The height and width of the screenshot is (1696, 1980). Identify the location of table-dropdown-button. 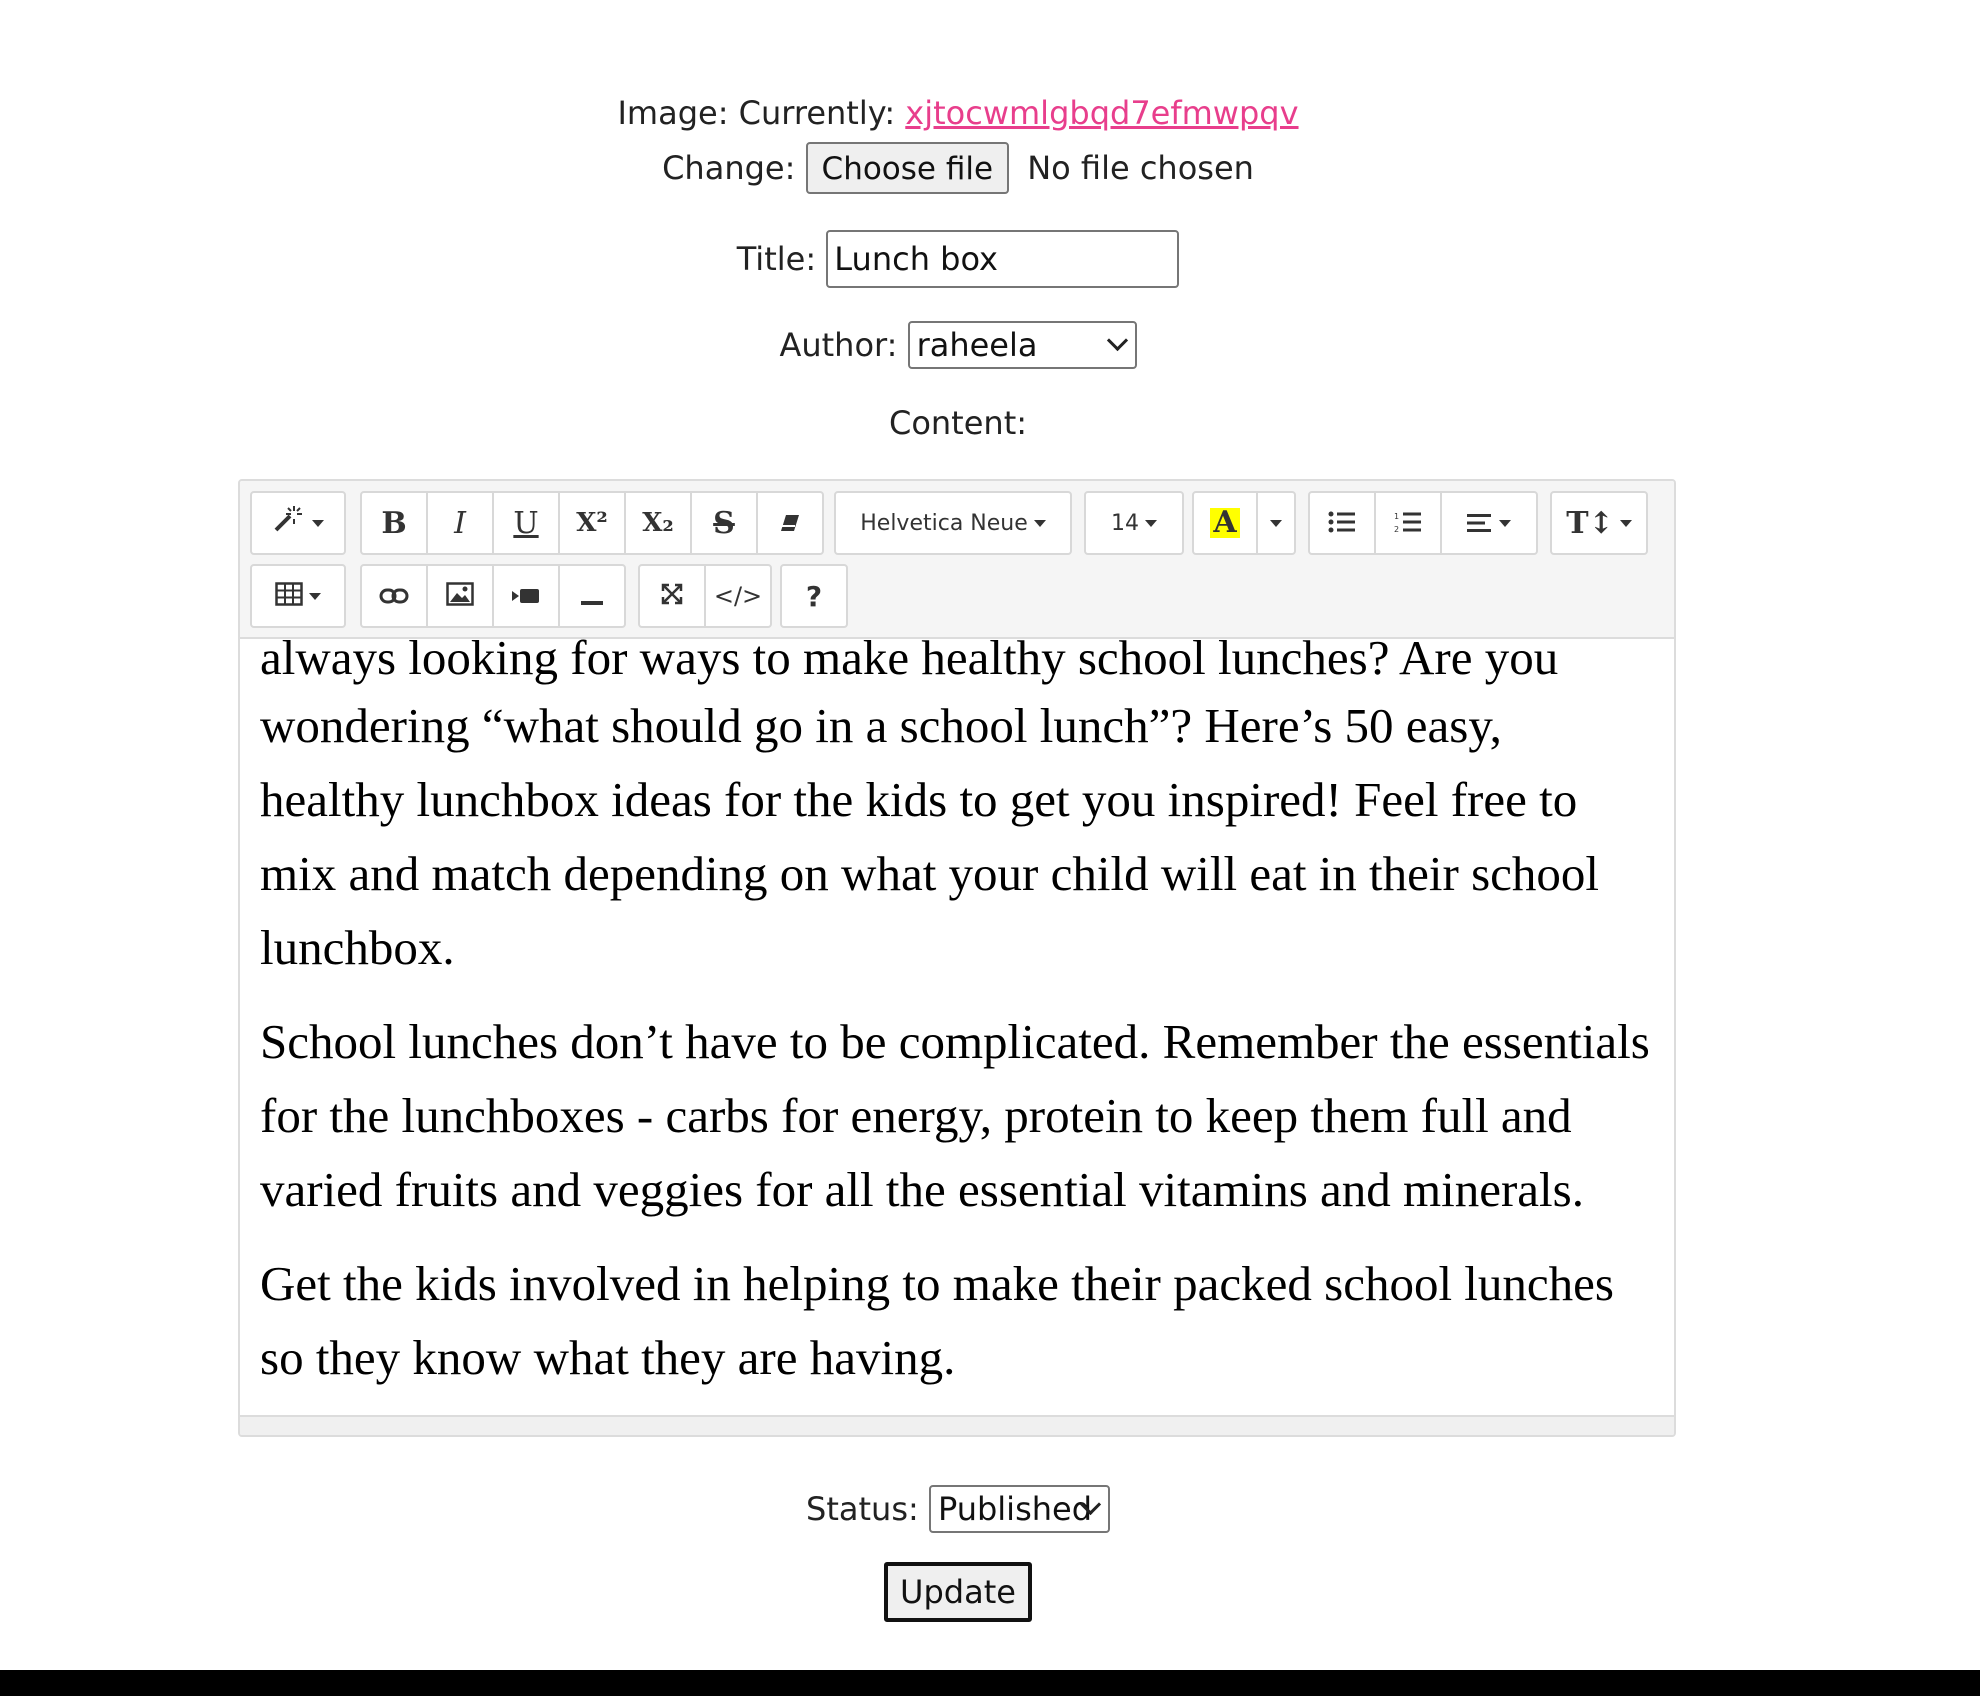
(298, 596).